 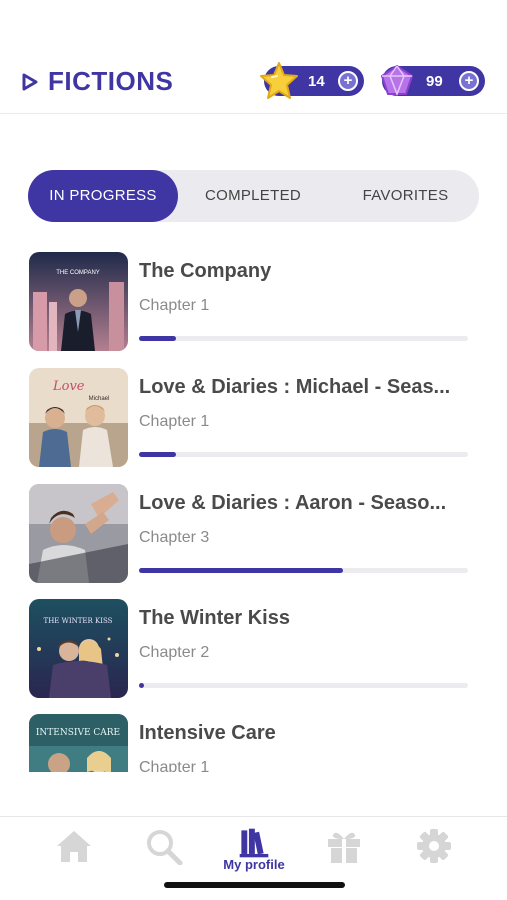 What do you see at coordinates (253, 302) in the screenshot?
I see `list-item: THE COMPANY The Company Chapter 1` at bounding box center [253, 302].